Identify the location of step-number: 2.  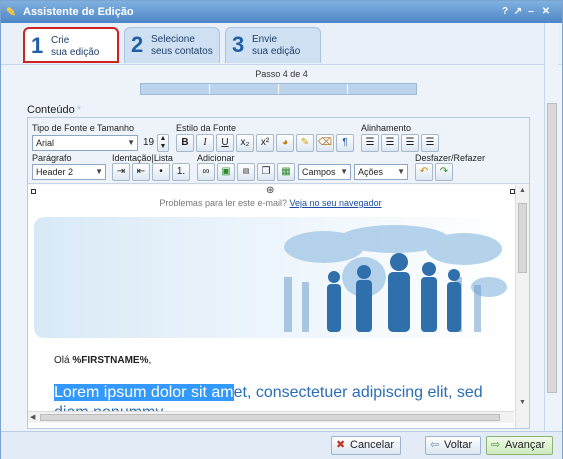
(137, 44).